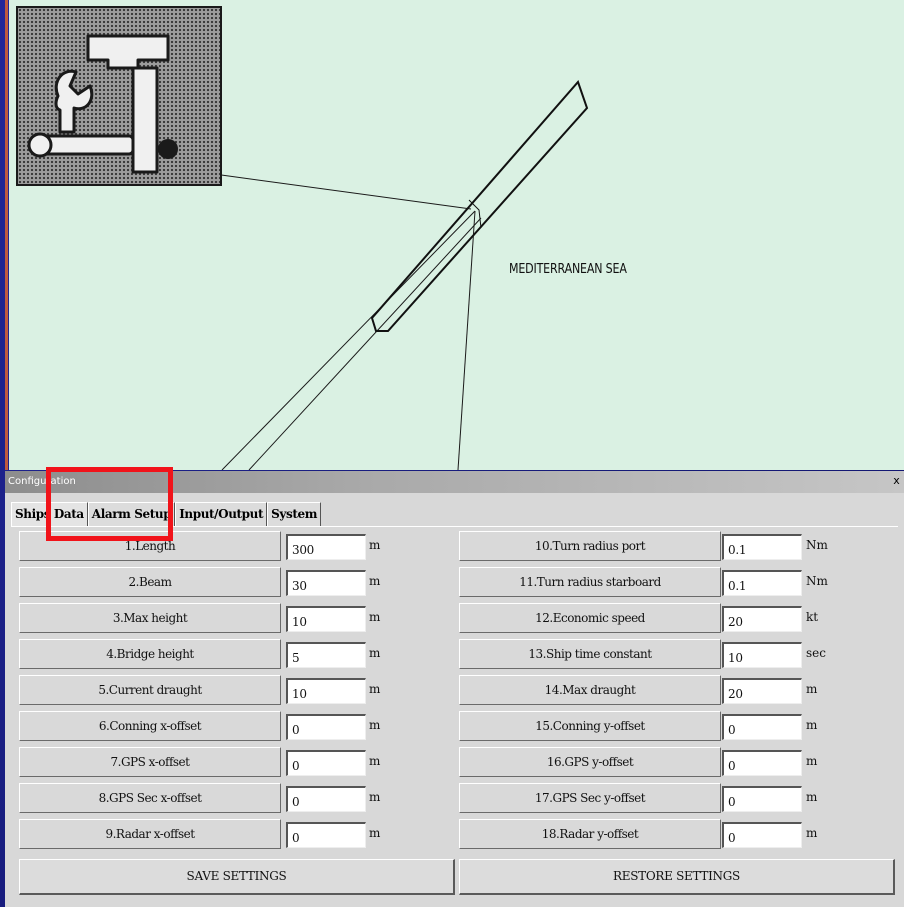  Describe the element at coordinates (150, 690) in the screenshot. I see `field-label: 5.Current draught` at that location.